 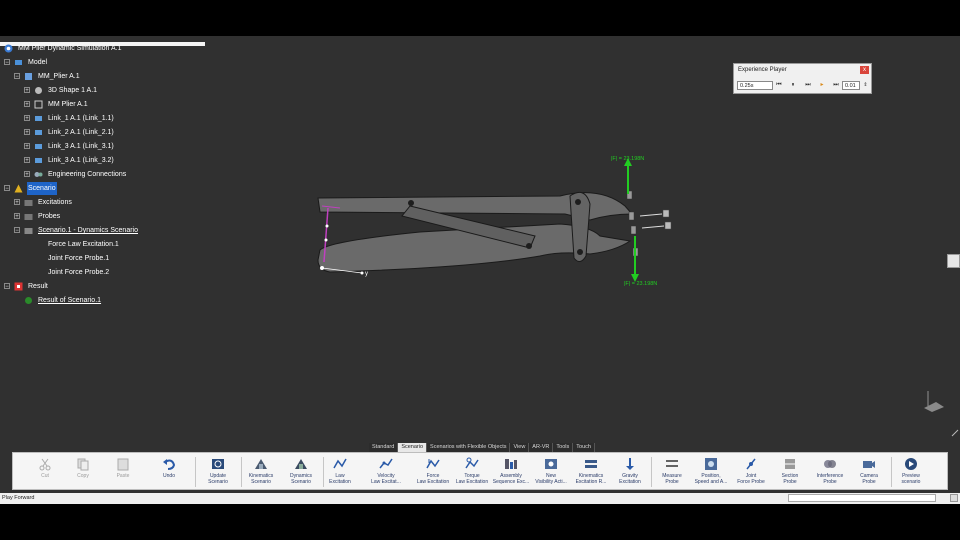 I want to click on tree-child-label: MM Plier A.1, so click(x=68, y=104).